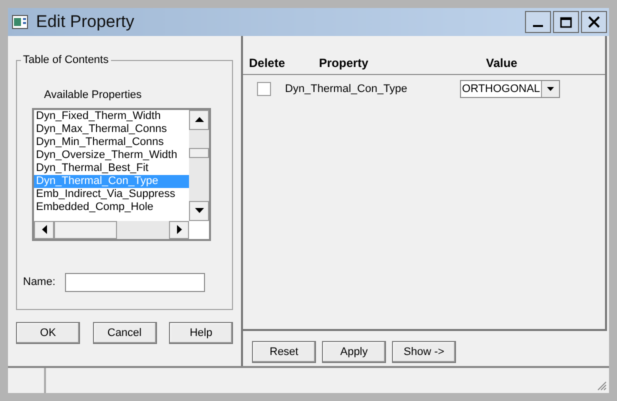  I want to click on horizontal-scrollbar, so click(111, 229).